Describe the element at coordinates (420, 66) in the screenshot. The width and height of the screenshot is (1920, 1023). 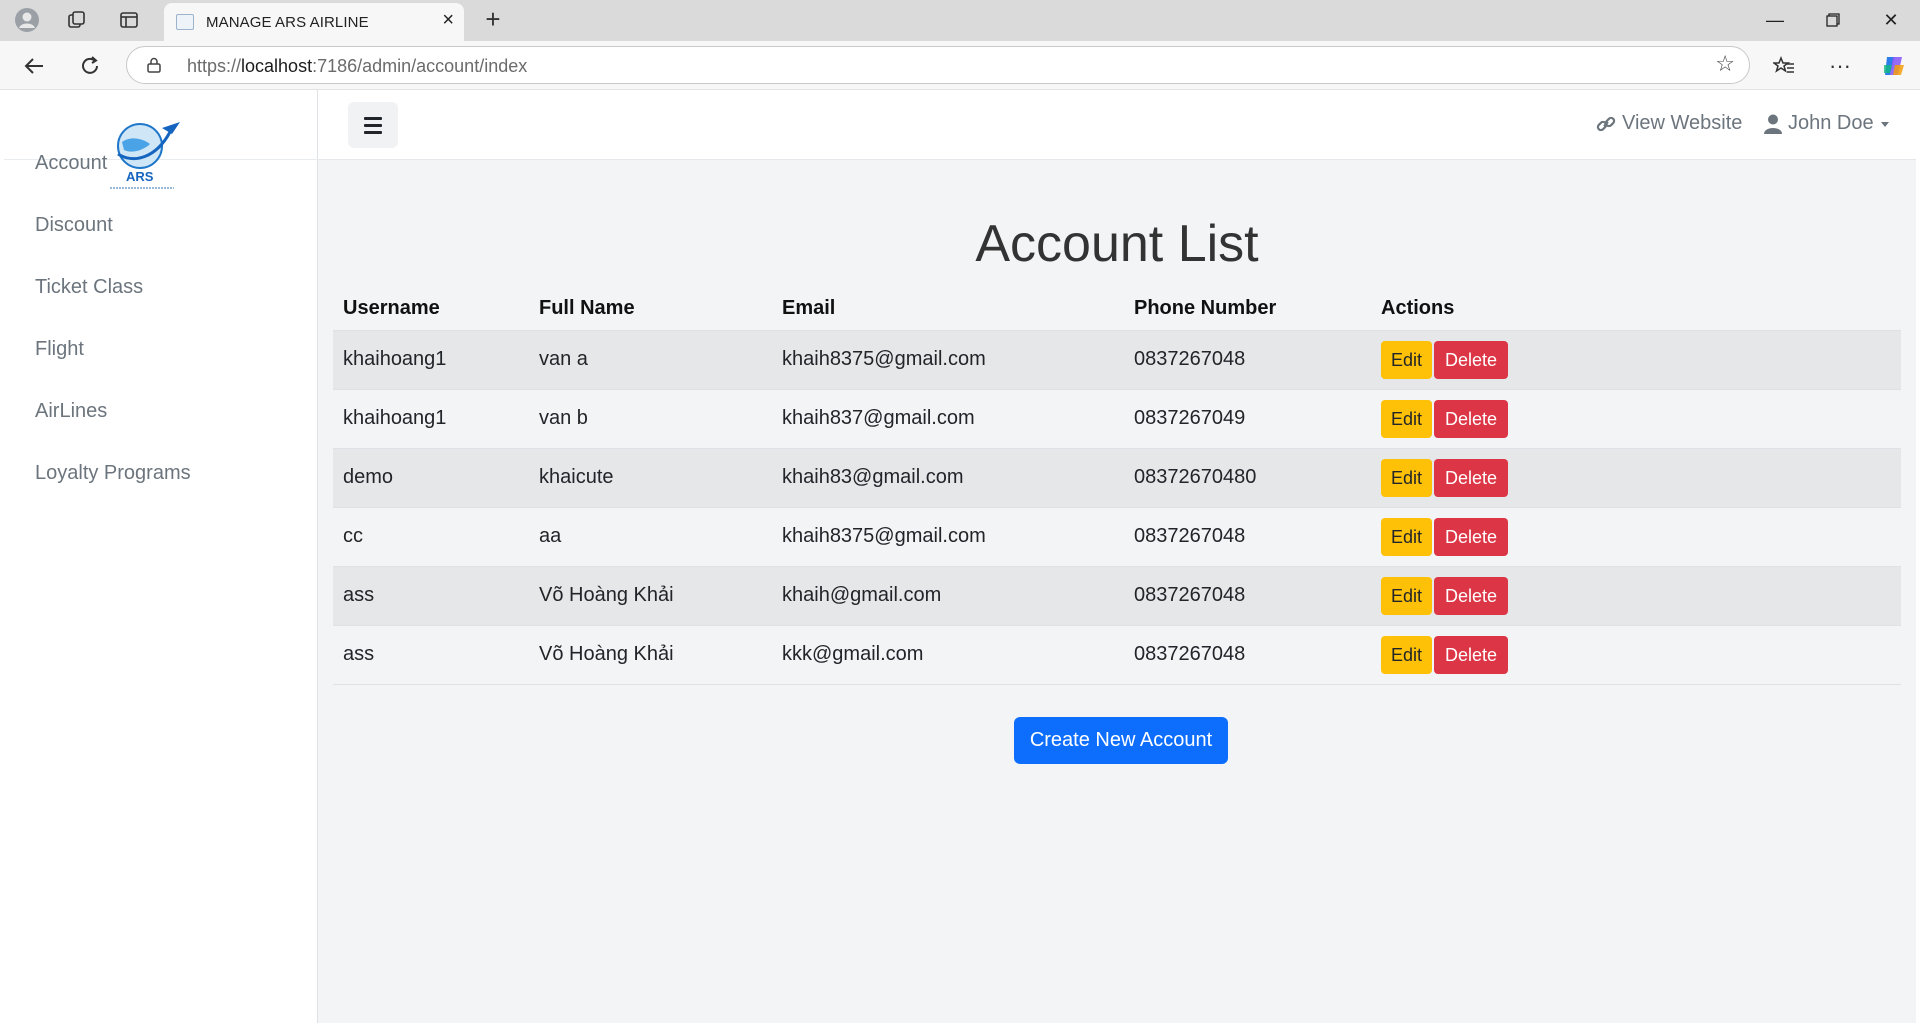
I see `url-path: :7186/admin/account/index` at that location.